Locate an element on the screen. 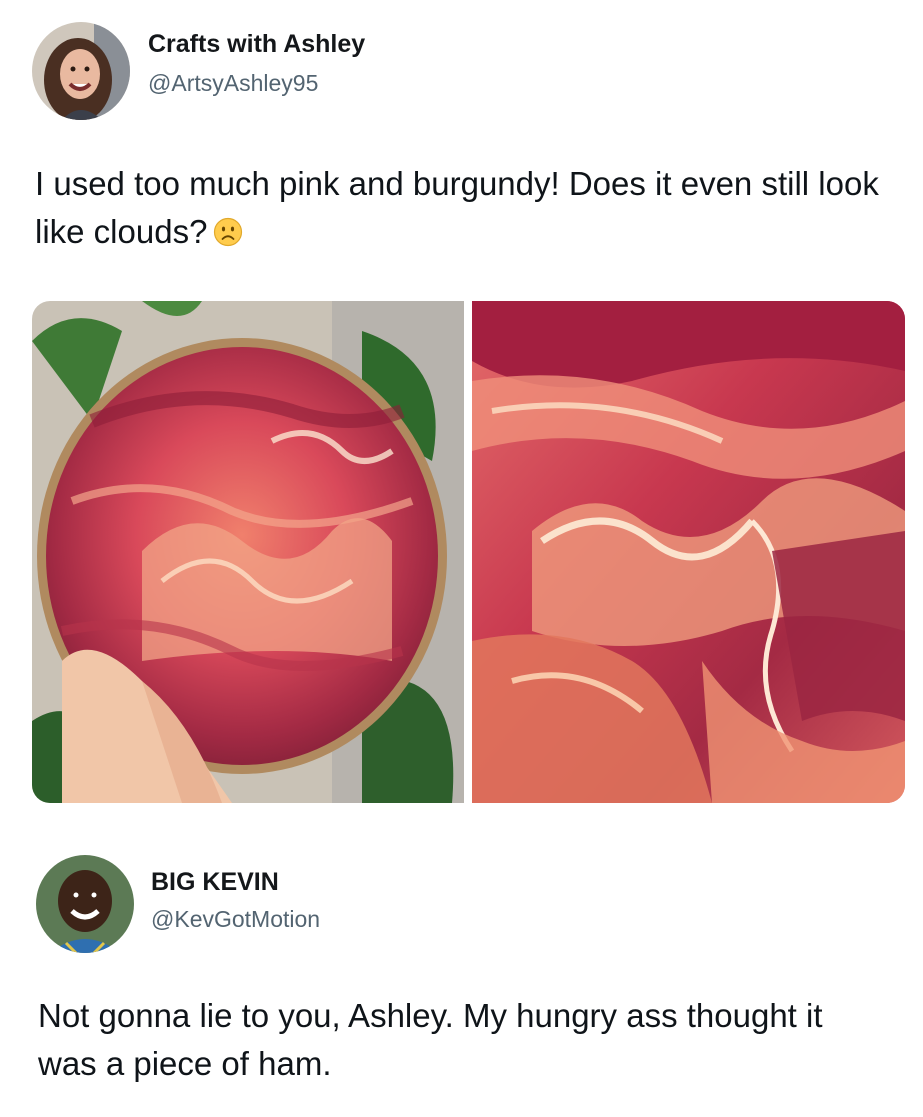 The width and height of the screenshot is (923, 1117). avatar-kevin is located at coordinates (85, 904).